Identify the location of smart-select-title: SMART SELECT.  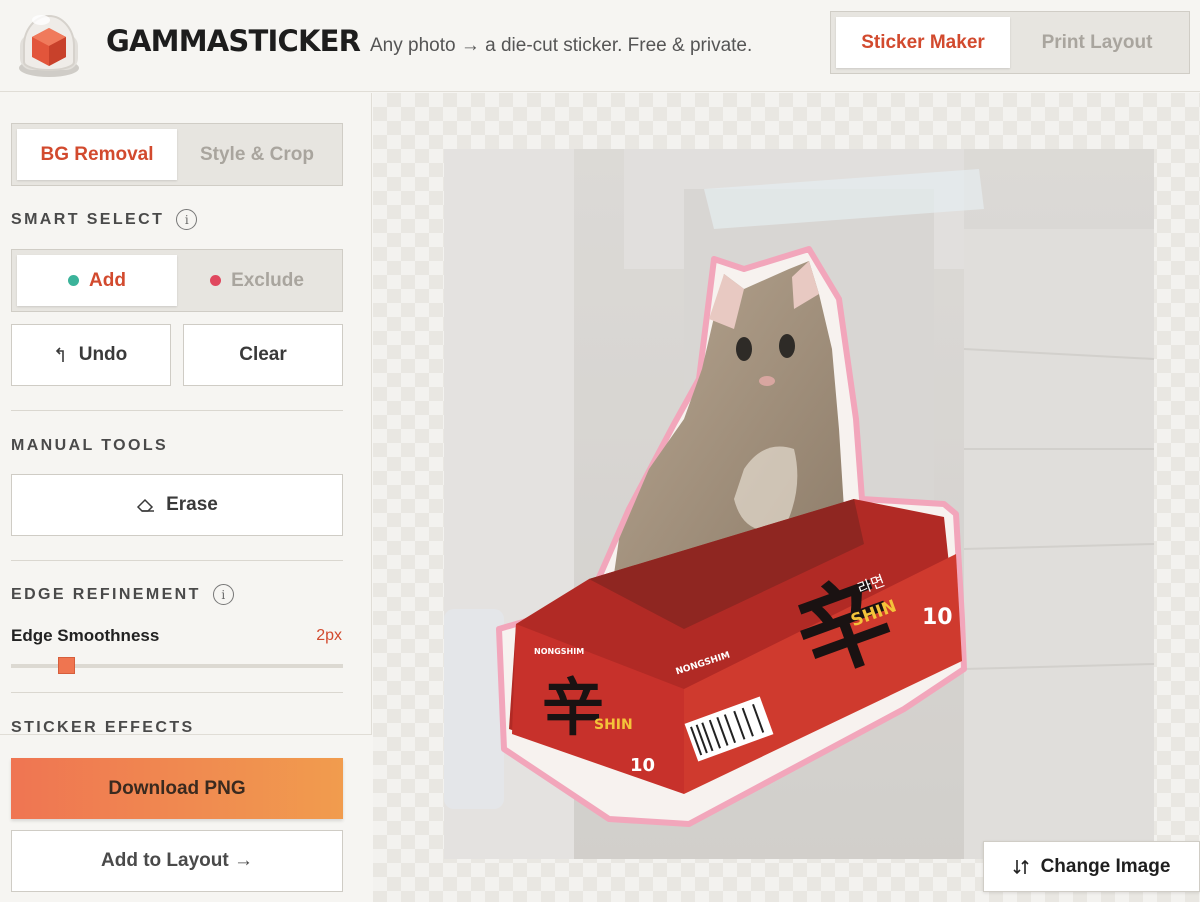
(88, 219).